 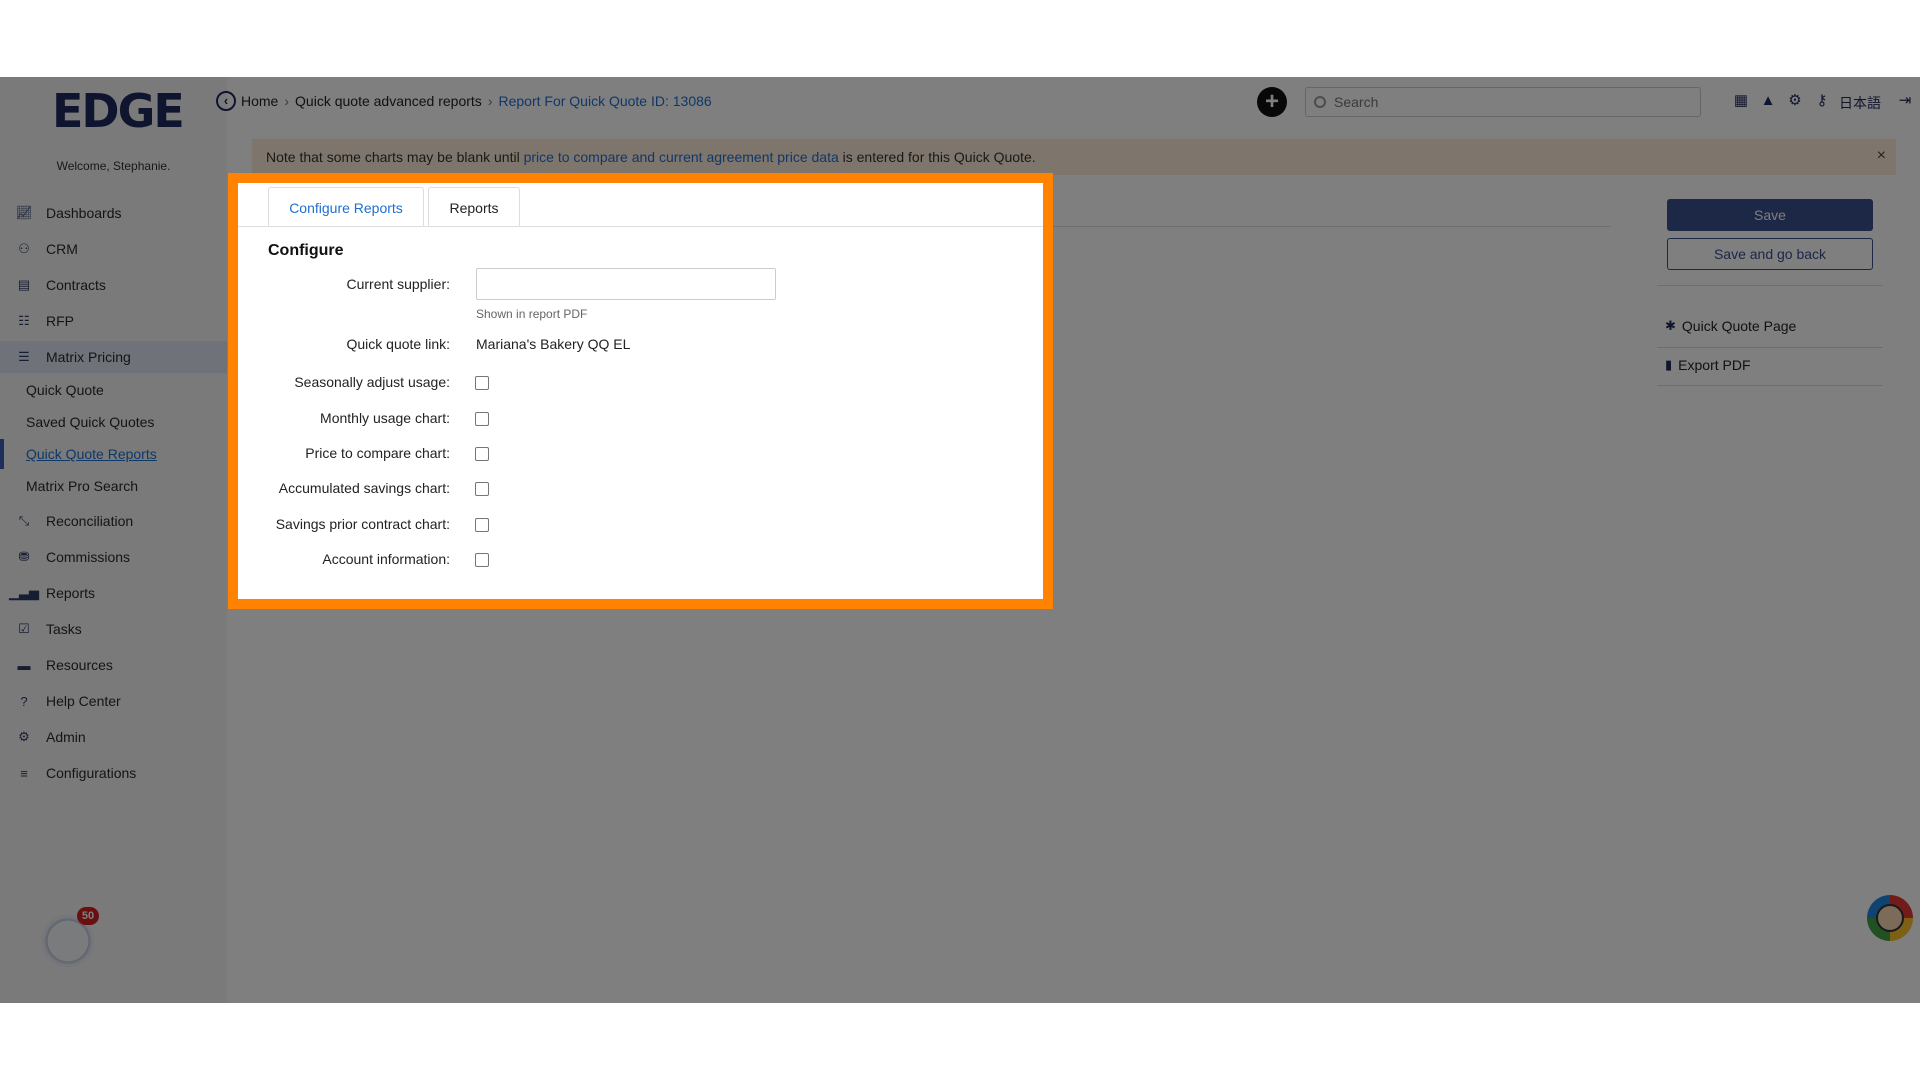 What do you see at coordinates (482, 489) in the screenshot?
I see `accumulated-savings-chart-checkbox` at bounding box center [482, 489].